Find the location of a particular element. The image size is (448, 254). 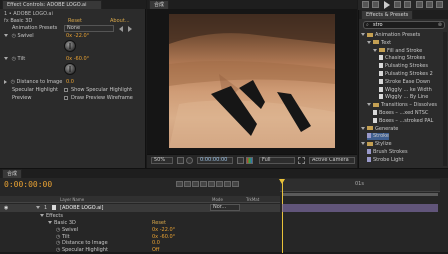

brainstorm-icon is located at coordinates (235, 184).